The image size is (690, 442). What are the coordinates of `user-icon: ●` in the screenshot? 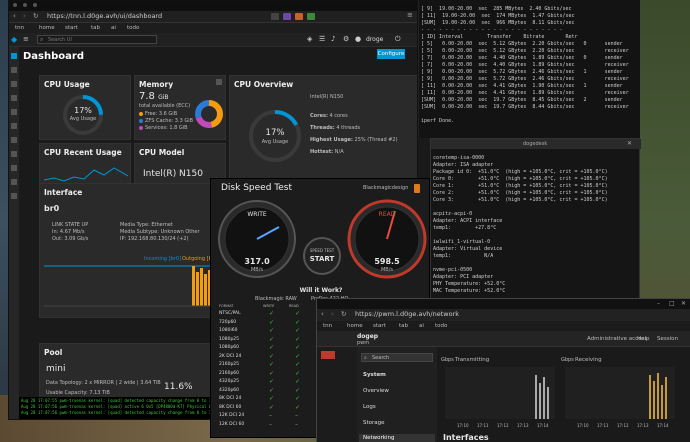 It's located at (358, 39).